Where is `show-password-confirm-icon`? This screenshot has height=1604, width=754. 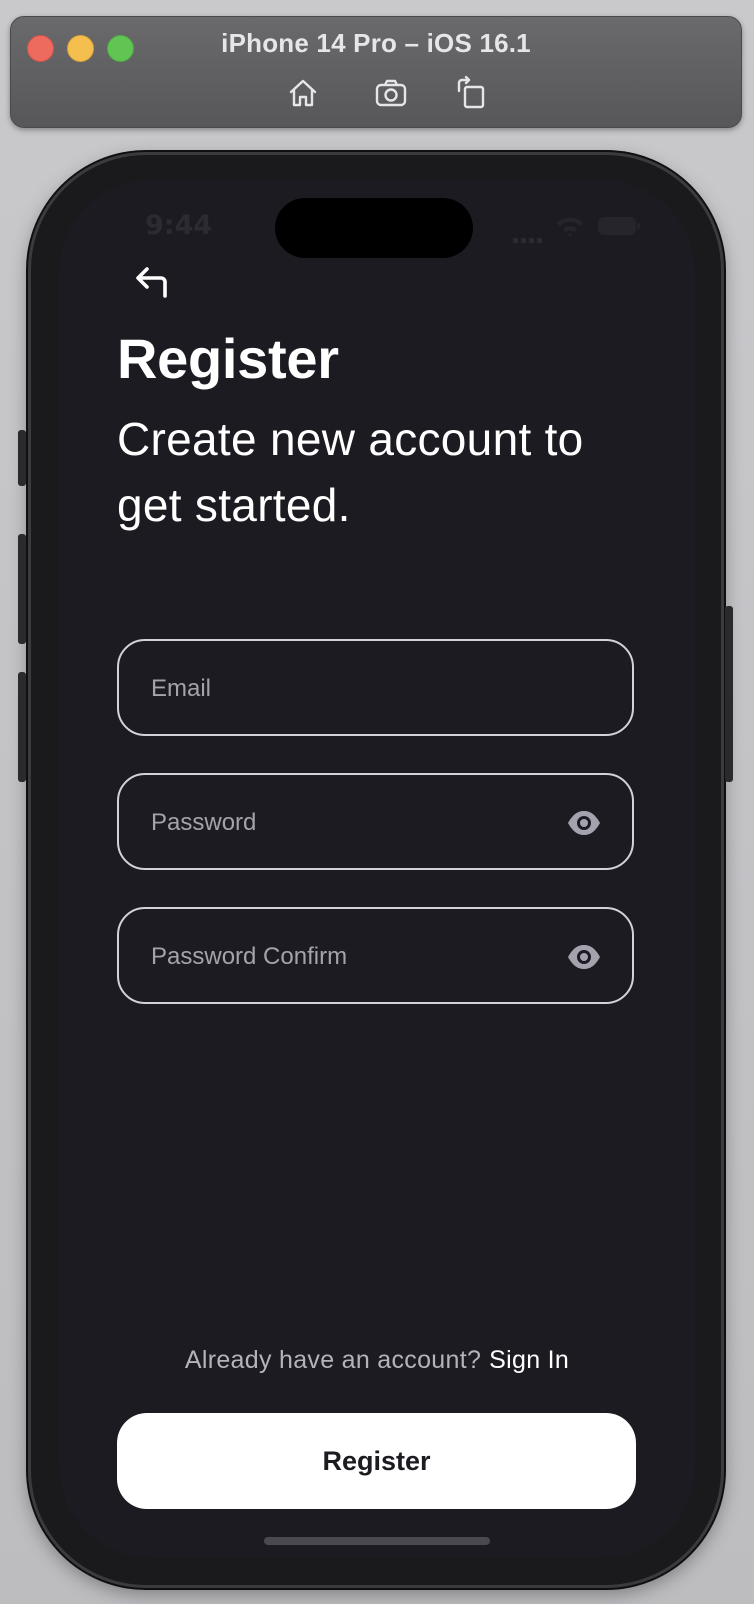
show-password-confirm-icon is located at coordinates (584, 957).